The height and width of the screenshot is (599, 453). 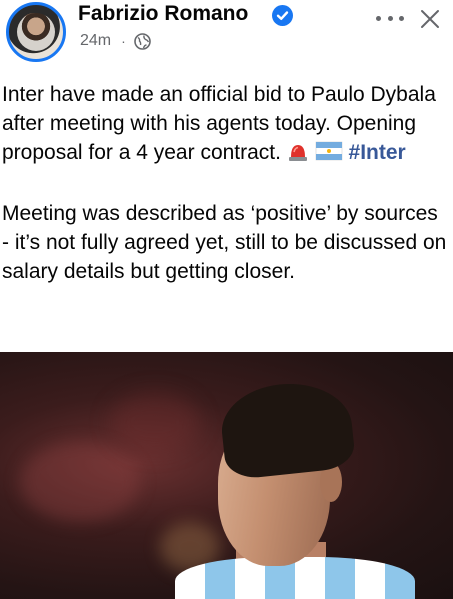 What do you see at coordinates (282, 15) in the screenshot?
I see `verified-badge-icon` at bounding box center [282, 15].